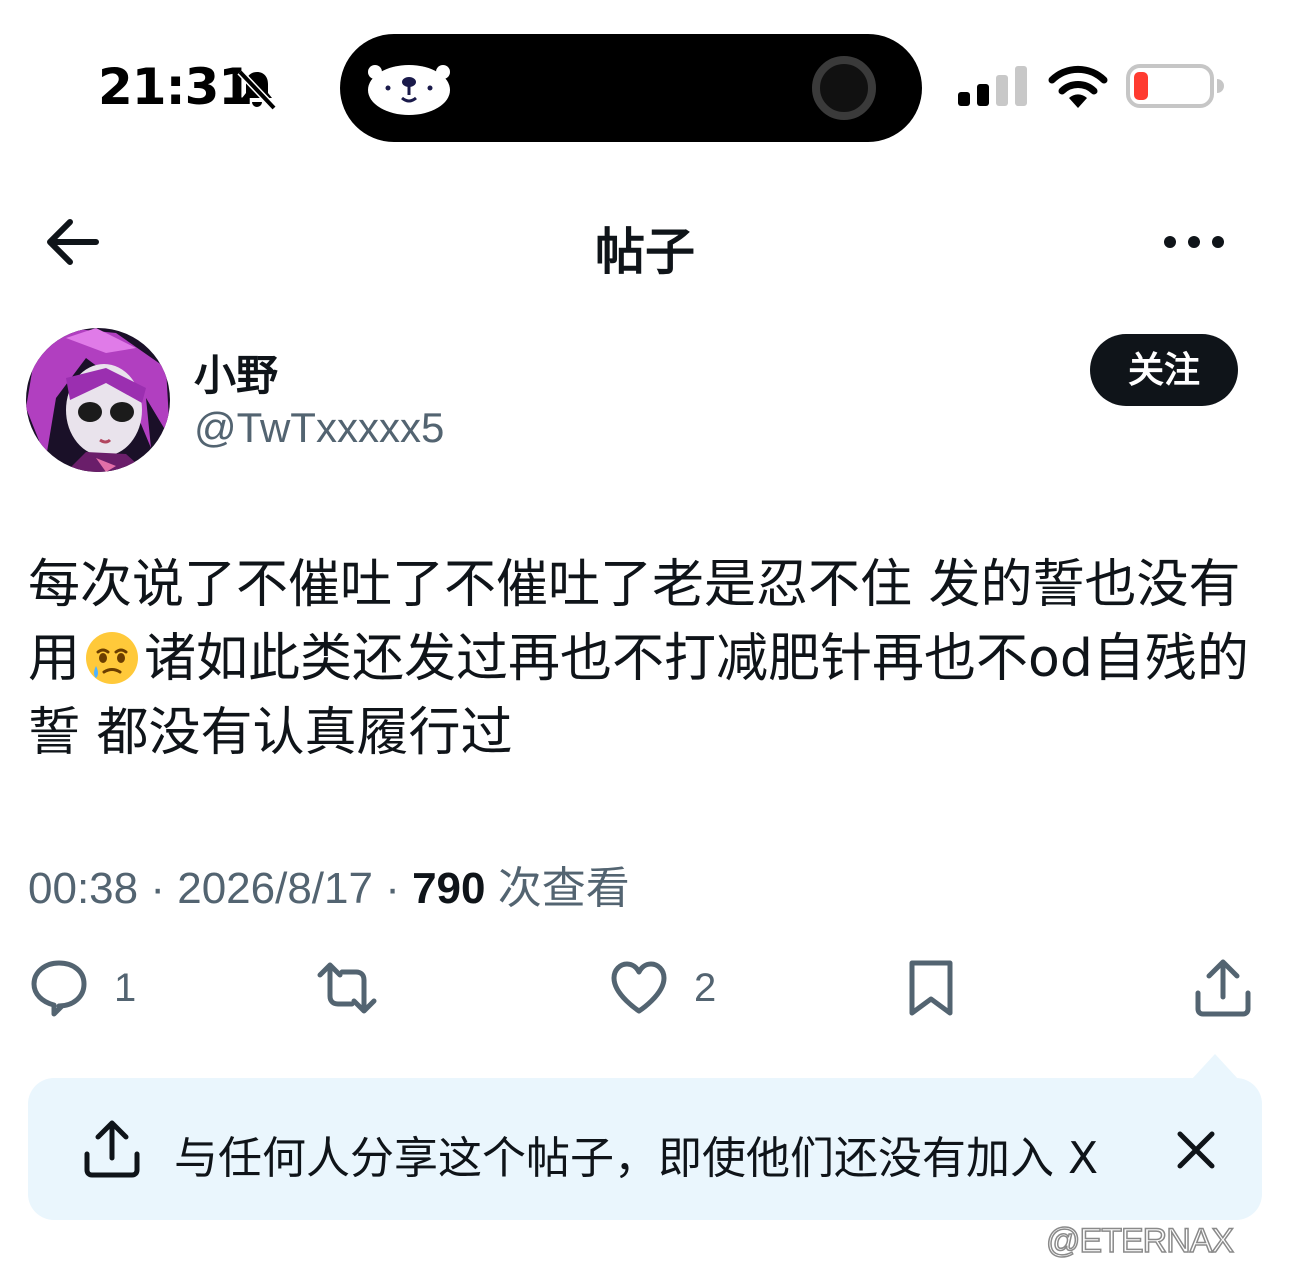 This screenshot has width=1290, height=1269. I want to click on otter-mascot-icon, so click(409, 90).